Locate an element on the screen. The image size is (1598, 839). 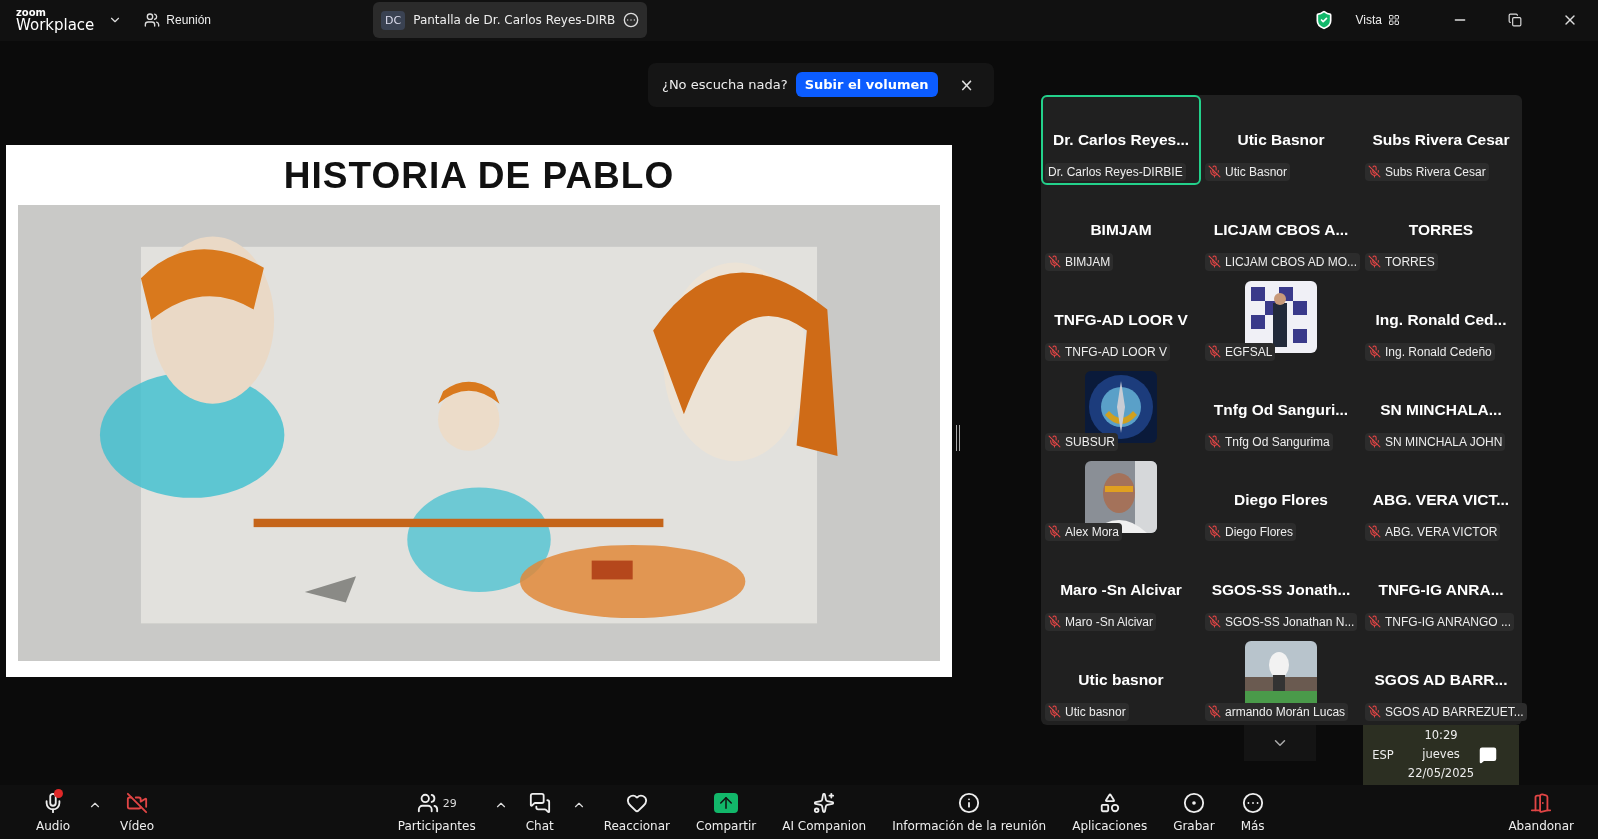
door-icon is located at coordinates (1541, 803).